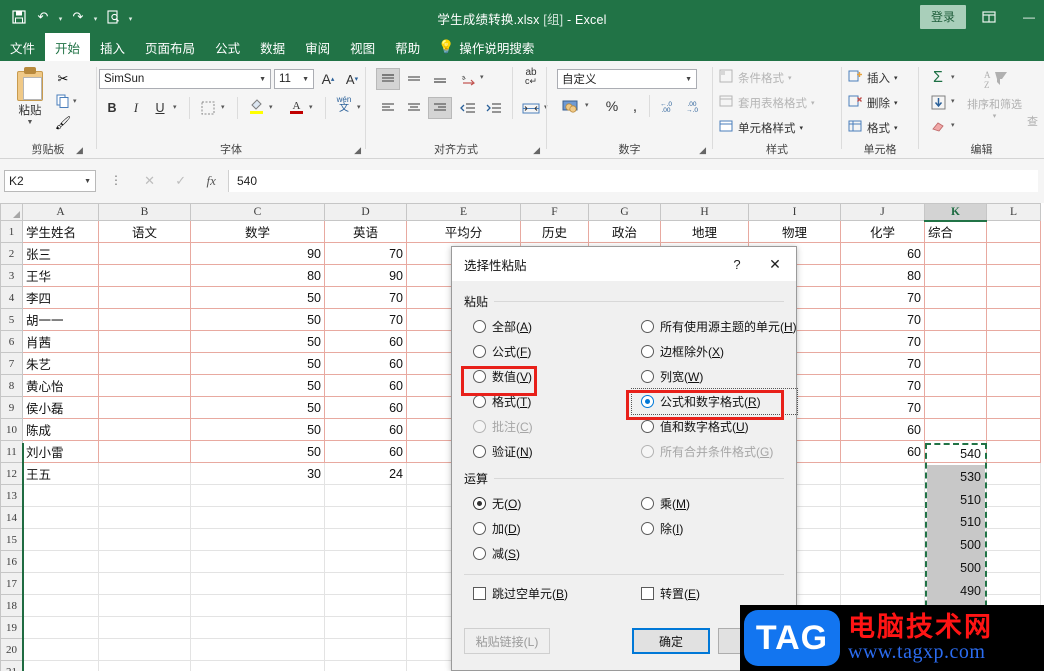  I want to click on redo-icon: ↷, so click(78, 17).